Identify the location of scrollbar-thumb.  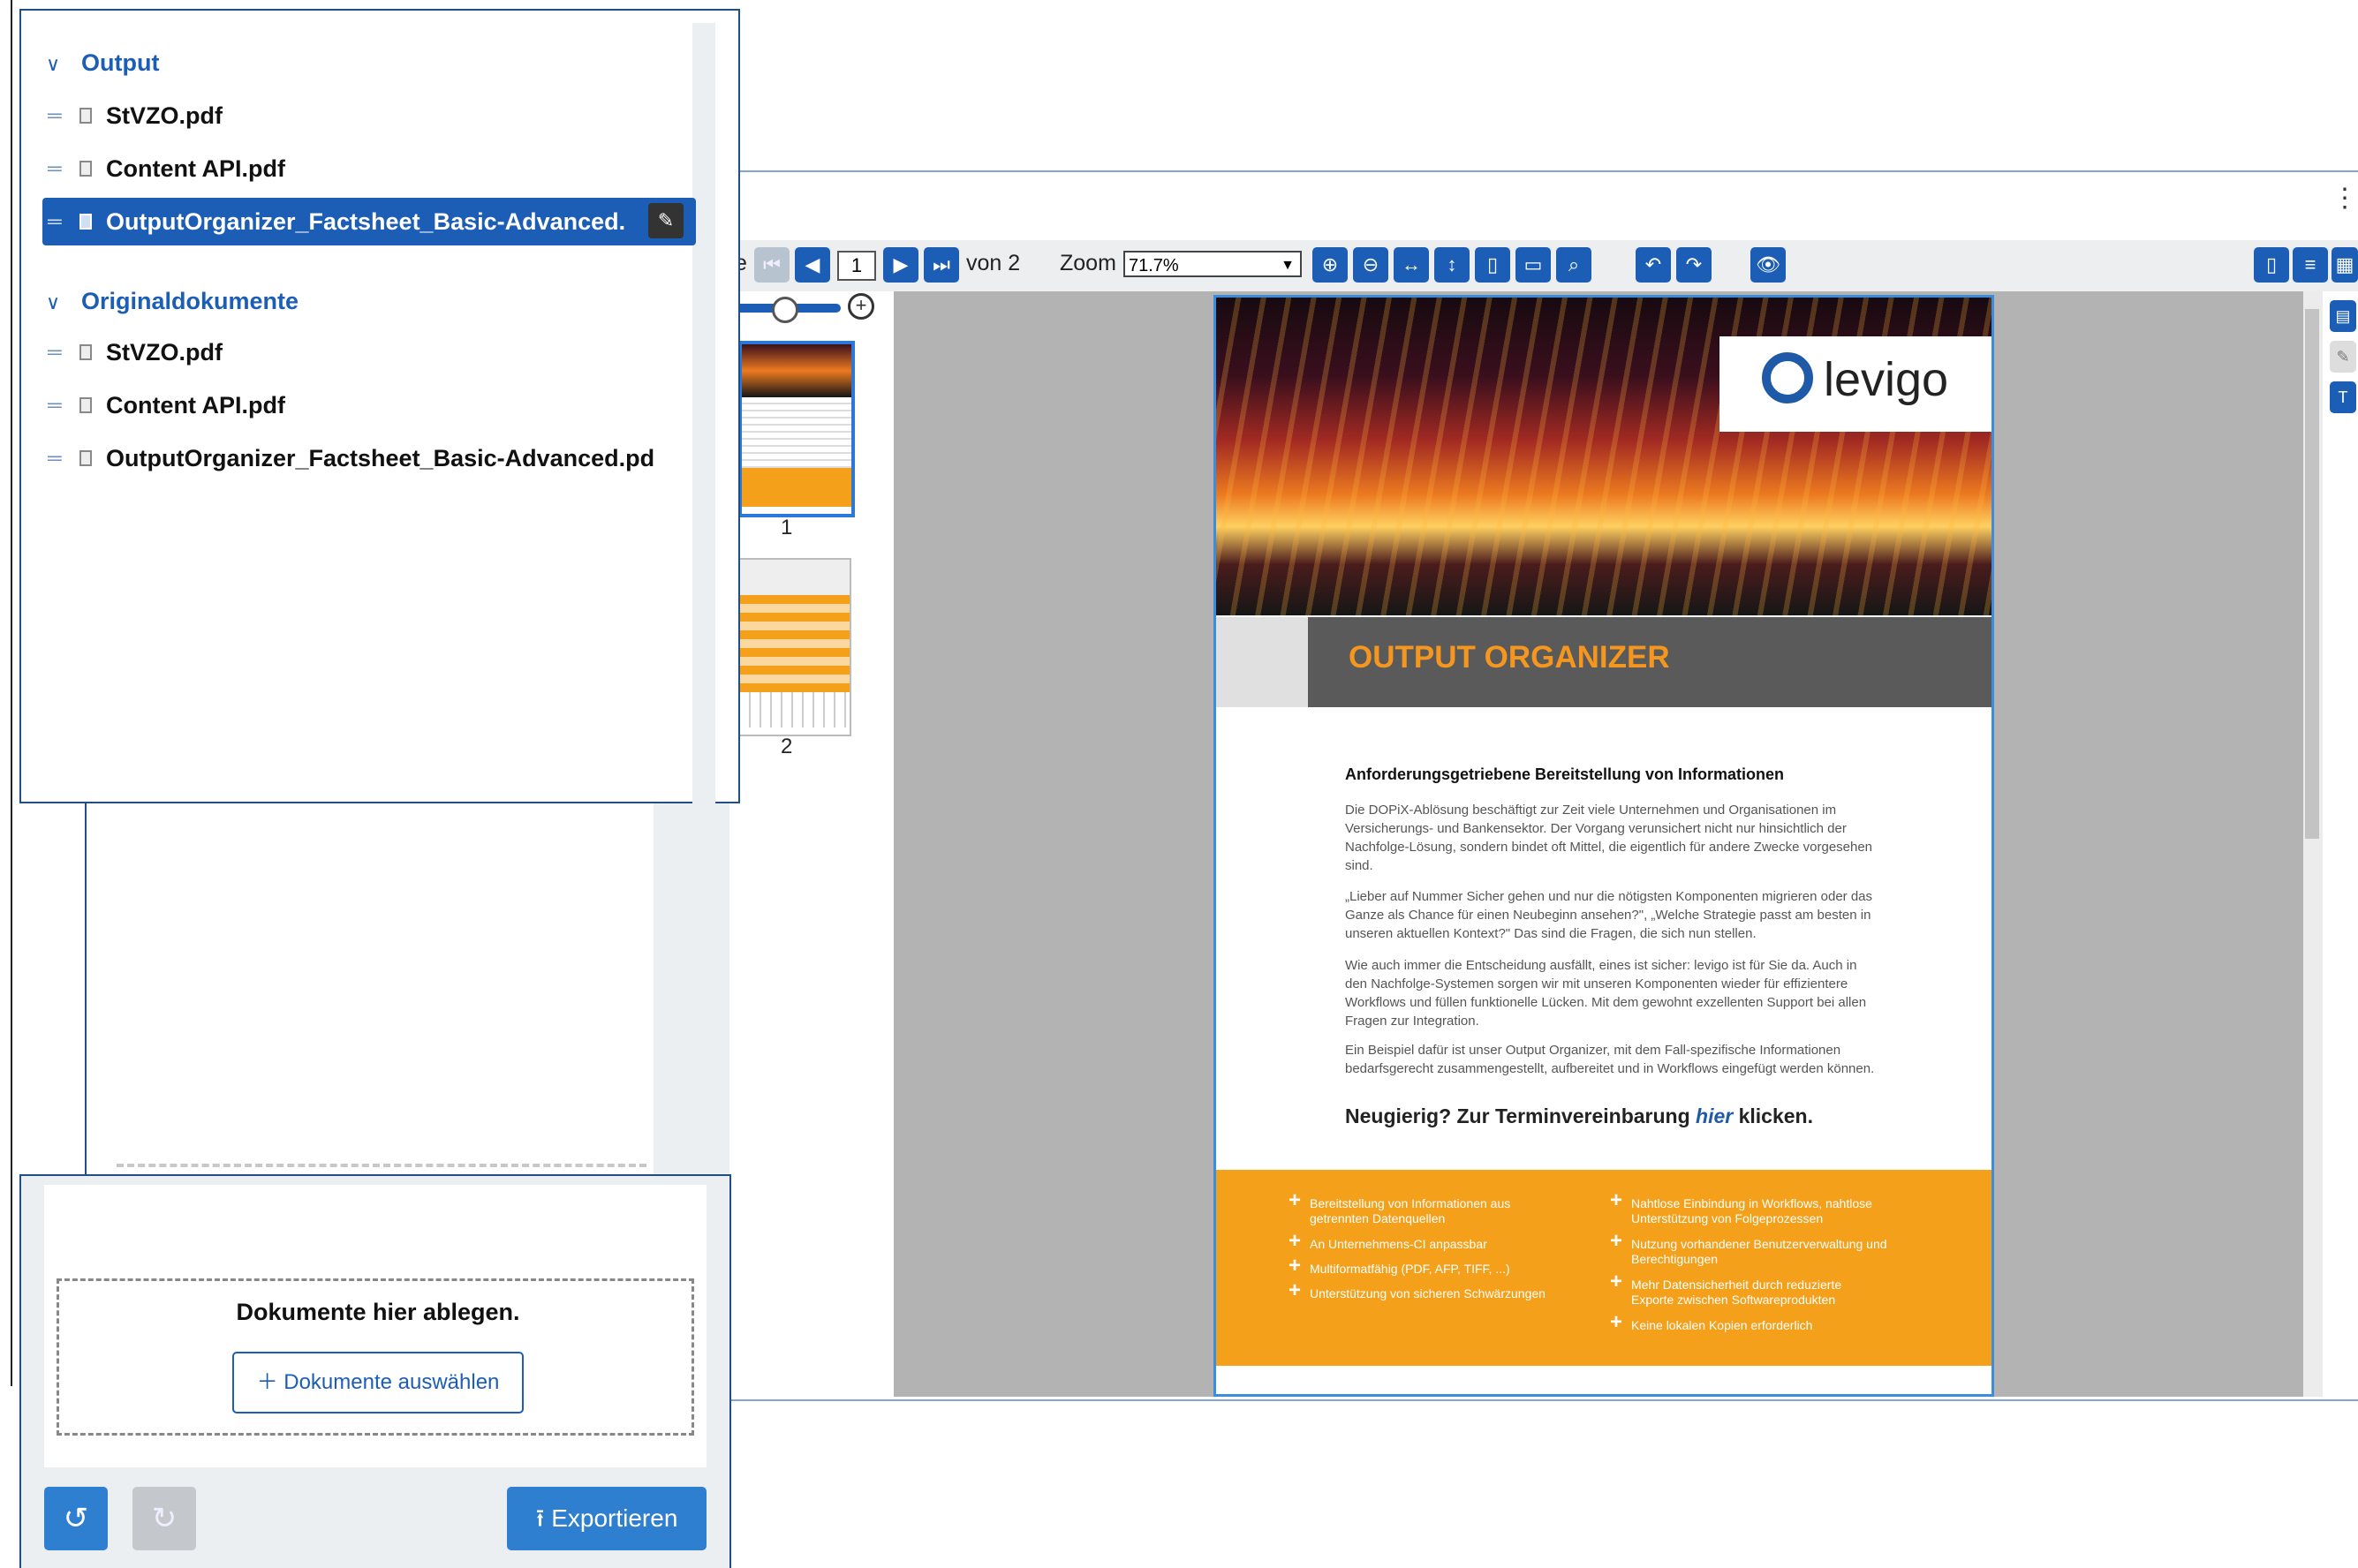
(2312, 574).